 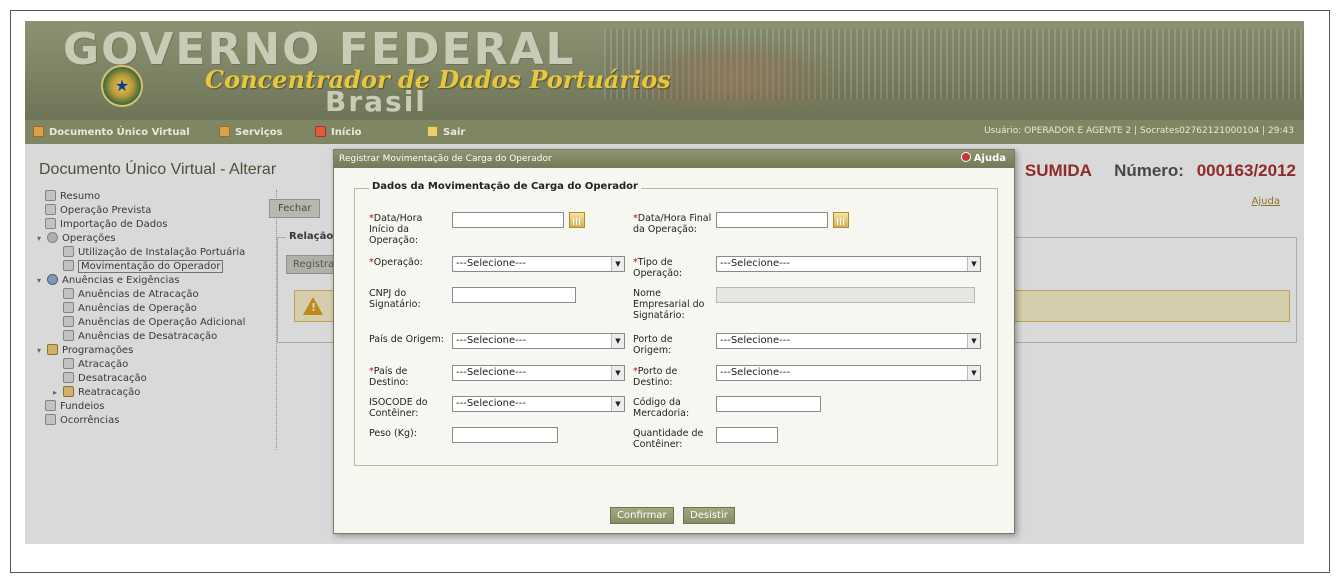 What do you see at coordinates (320, 131) in the screenshot?
I see `home-icon` at bounding box center [320, 131].